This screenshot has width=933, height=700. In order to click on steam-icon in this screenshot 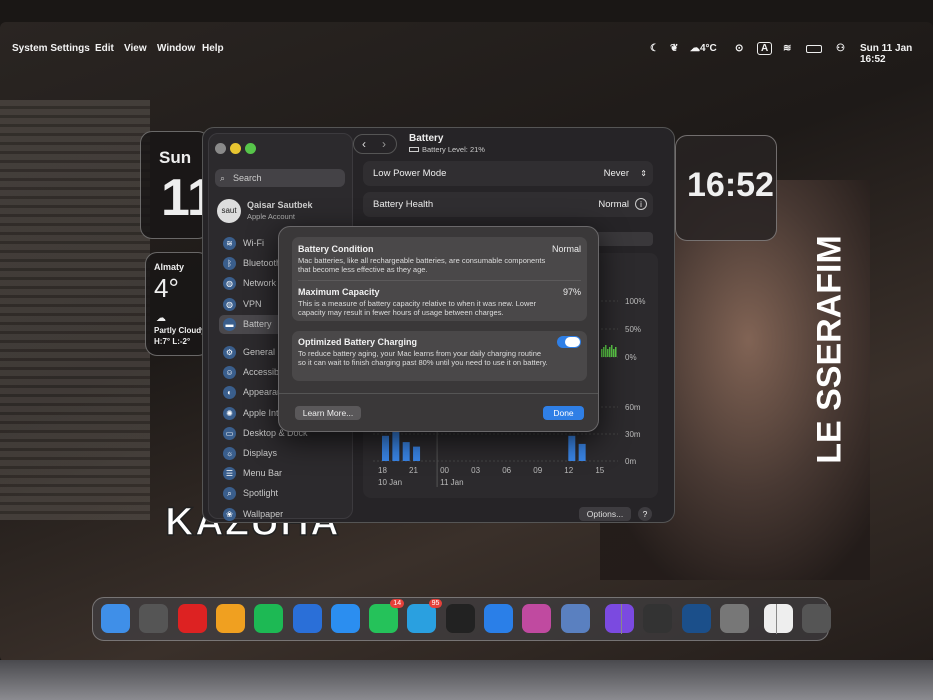, I will do `click(696, 618)`.